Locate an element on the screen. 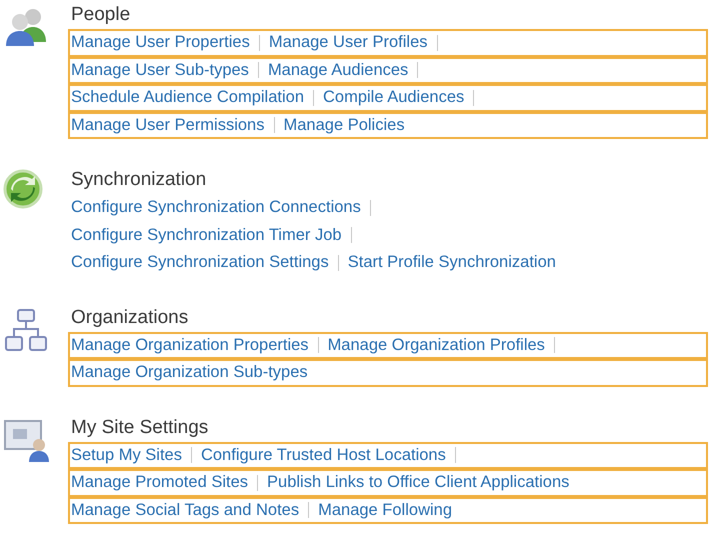 This screenshot has width=711, height=536. settings-link: Configure Synchronization Timer Job is located at coordinates (206, 235).